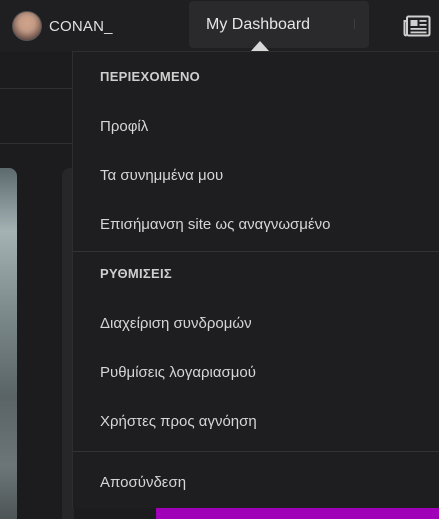 Image resolution: width=439 pixels, height=519 pixels. Describe the element at coordinates (8, 343) in the screenshot. I see `background-image-card` at that location.